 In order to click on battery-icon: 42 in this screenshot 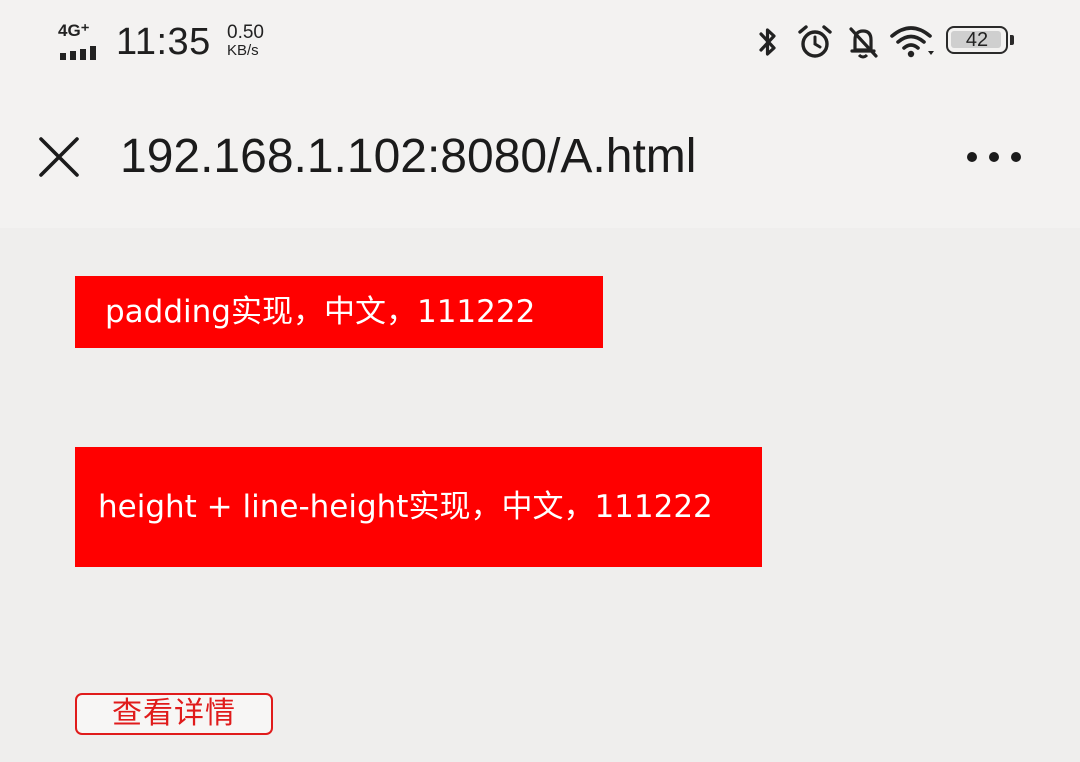, I will do `click(982, 42)`.